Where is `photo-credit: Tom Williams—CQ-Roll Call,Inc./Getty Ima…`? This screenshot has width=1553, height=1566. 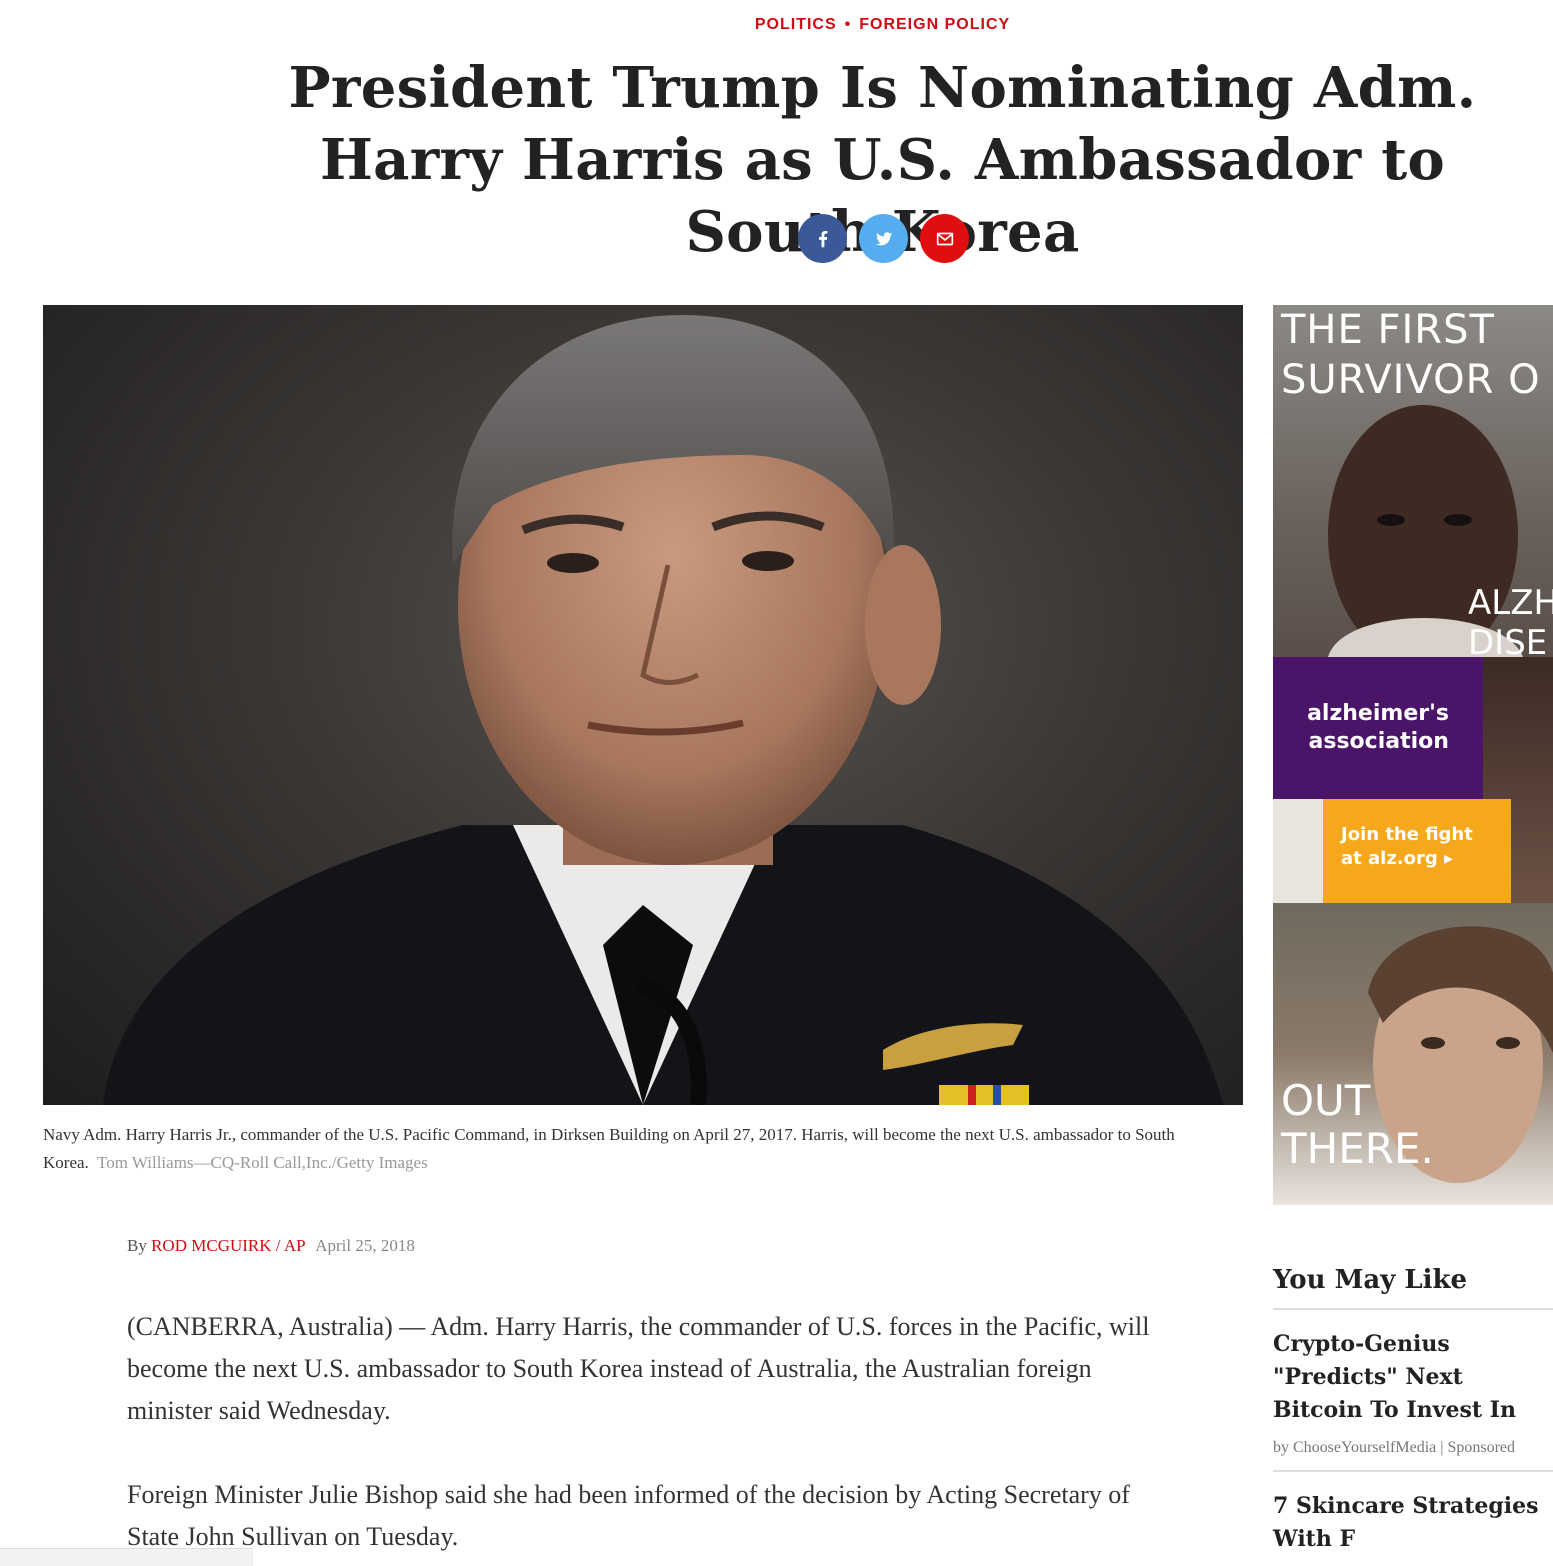
photo-credit: Tom Williams—CQ-Roll Call,Inc./Getty Ima… is located at coordinates (262, 1162).